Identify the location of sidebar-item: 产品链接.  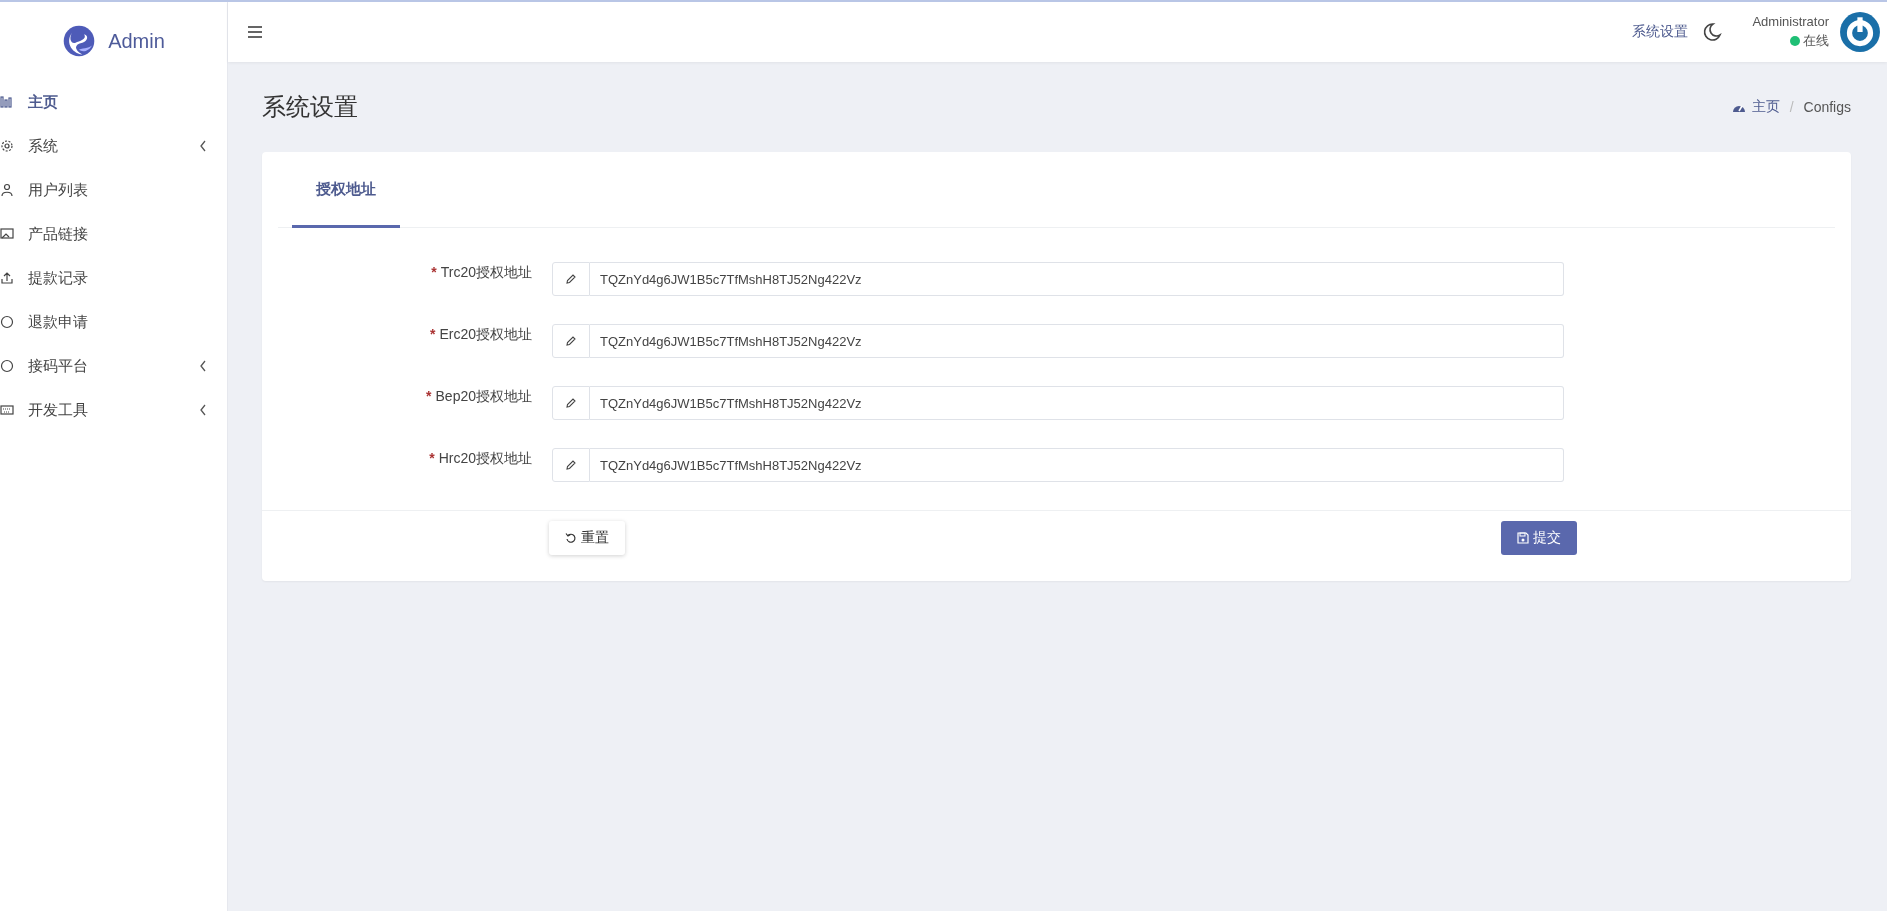
(113, 234).